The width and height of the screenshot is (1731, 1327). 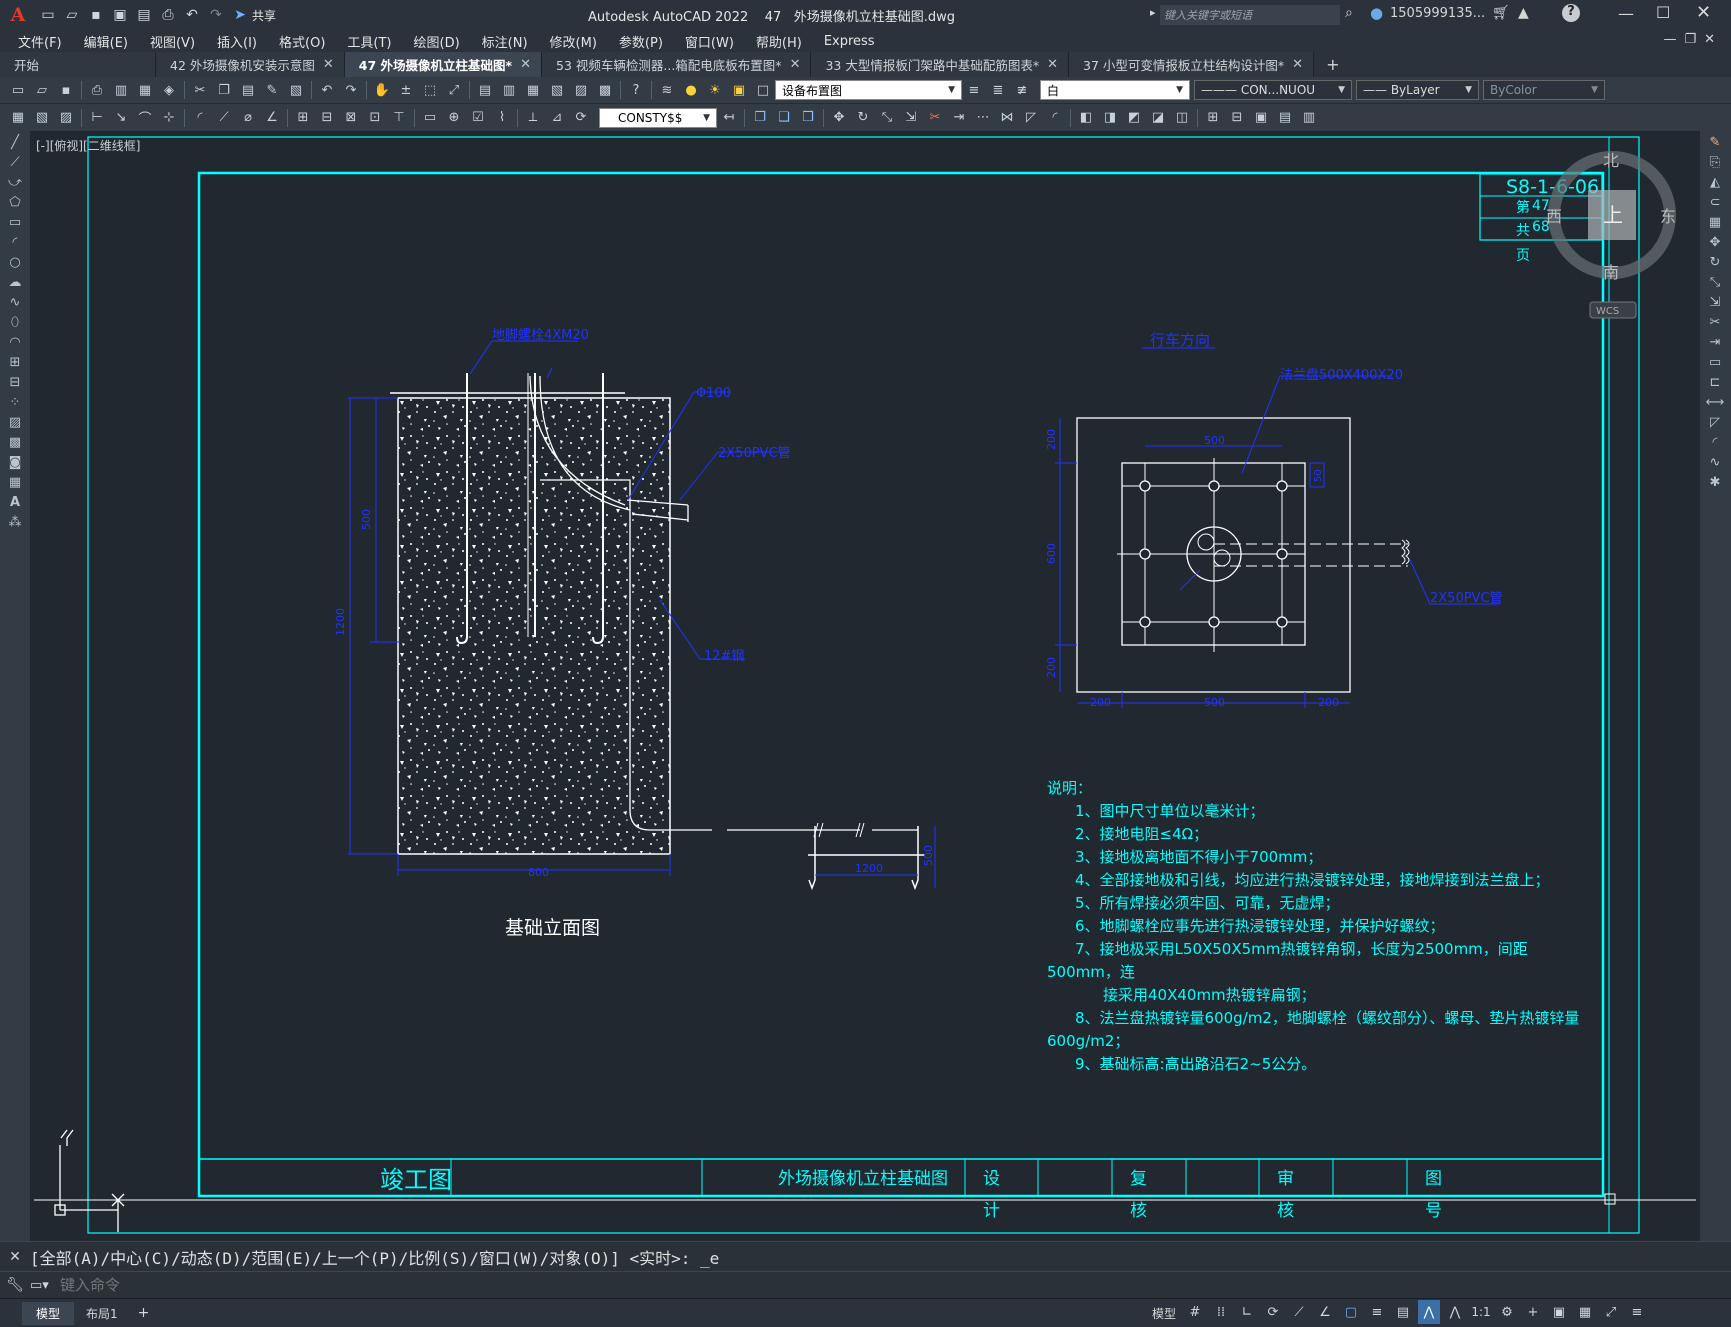 I want to click on rotate-icon: ↻, so click(x=863, y=118).